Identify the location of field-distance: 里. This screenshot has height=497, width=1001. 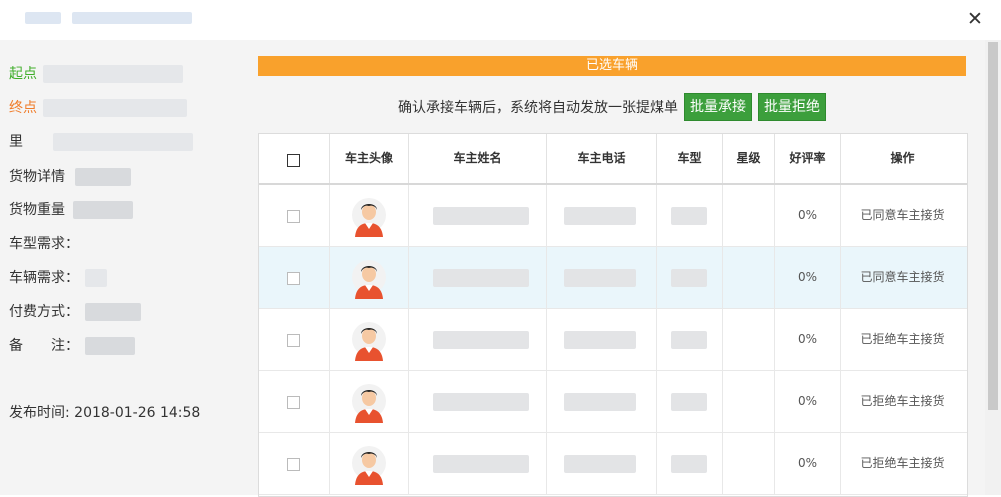
(101, 142).